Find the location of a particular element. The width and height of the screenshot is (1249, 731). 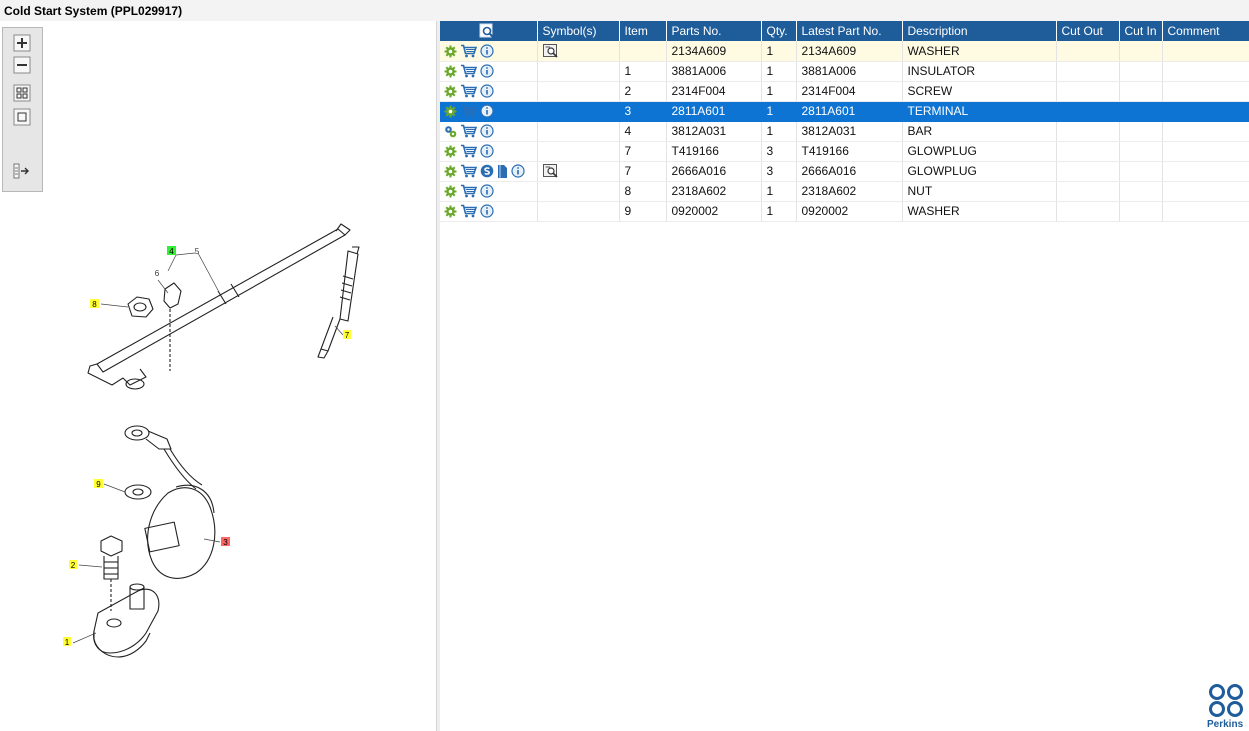

table-row: 7 2666A016 3 2666A016 GLOWPLUG is located at coordinates (844, 171).